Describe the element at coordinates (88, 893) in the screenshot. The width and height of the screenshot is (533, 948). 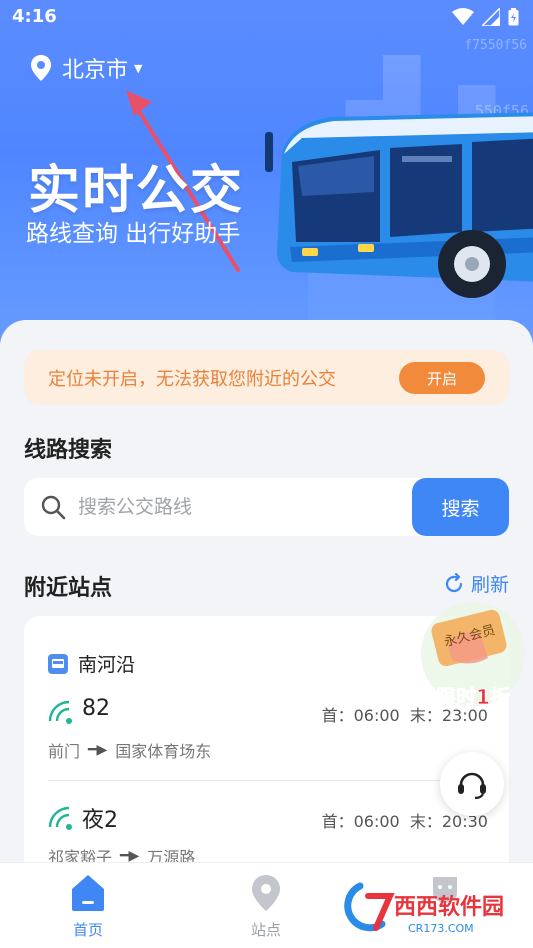
I see `home-icon` at that location.